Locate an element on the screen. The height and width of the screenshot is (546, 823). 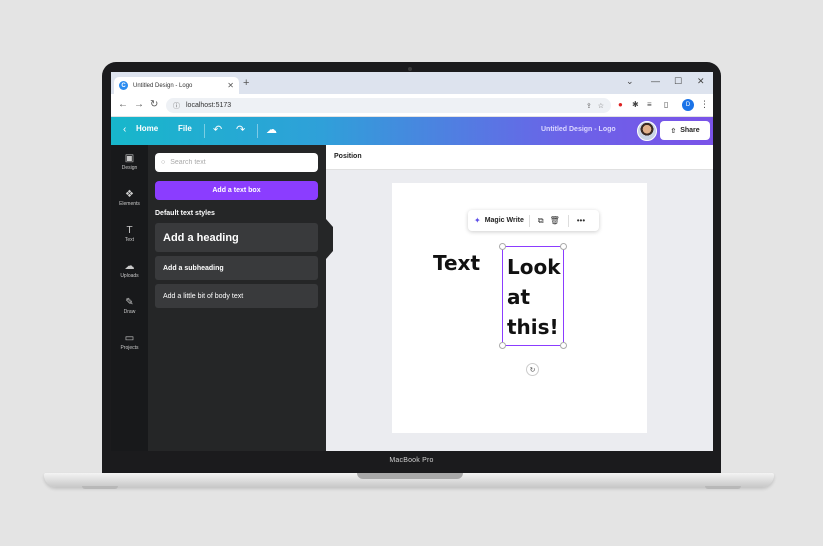
share-label: Share is located at coordinates (690, 130).